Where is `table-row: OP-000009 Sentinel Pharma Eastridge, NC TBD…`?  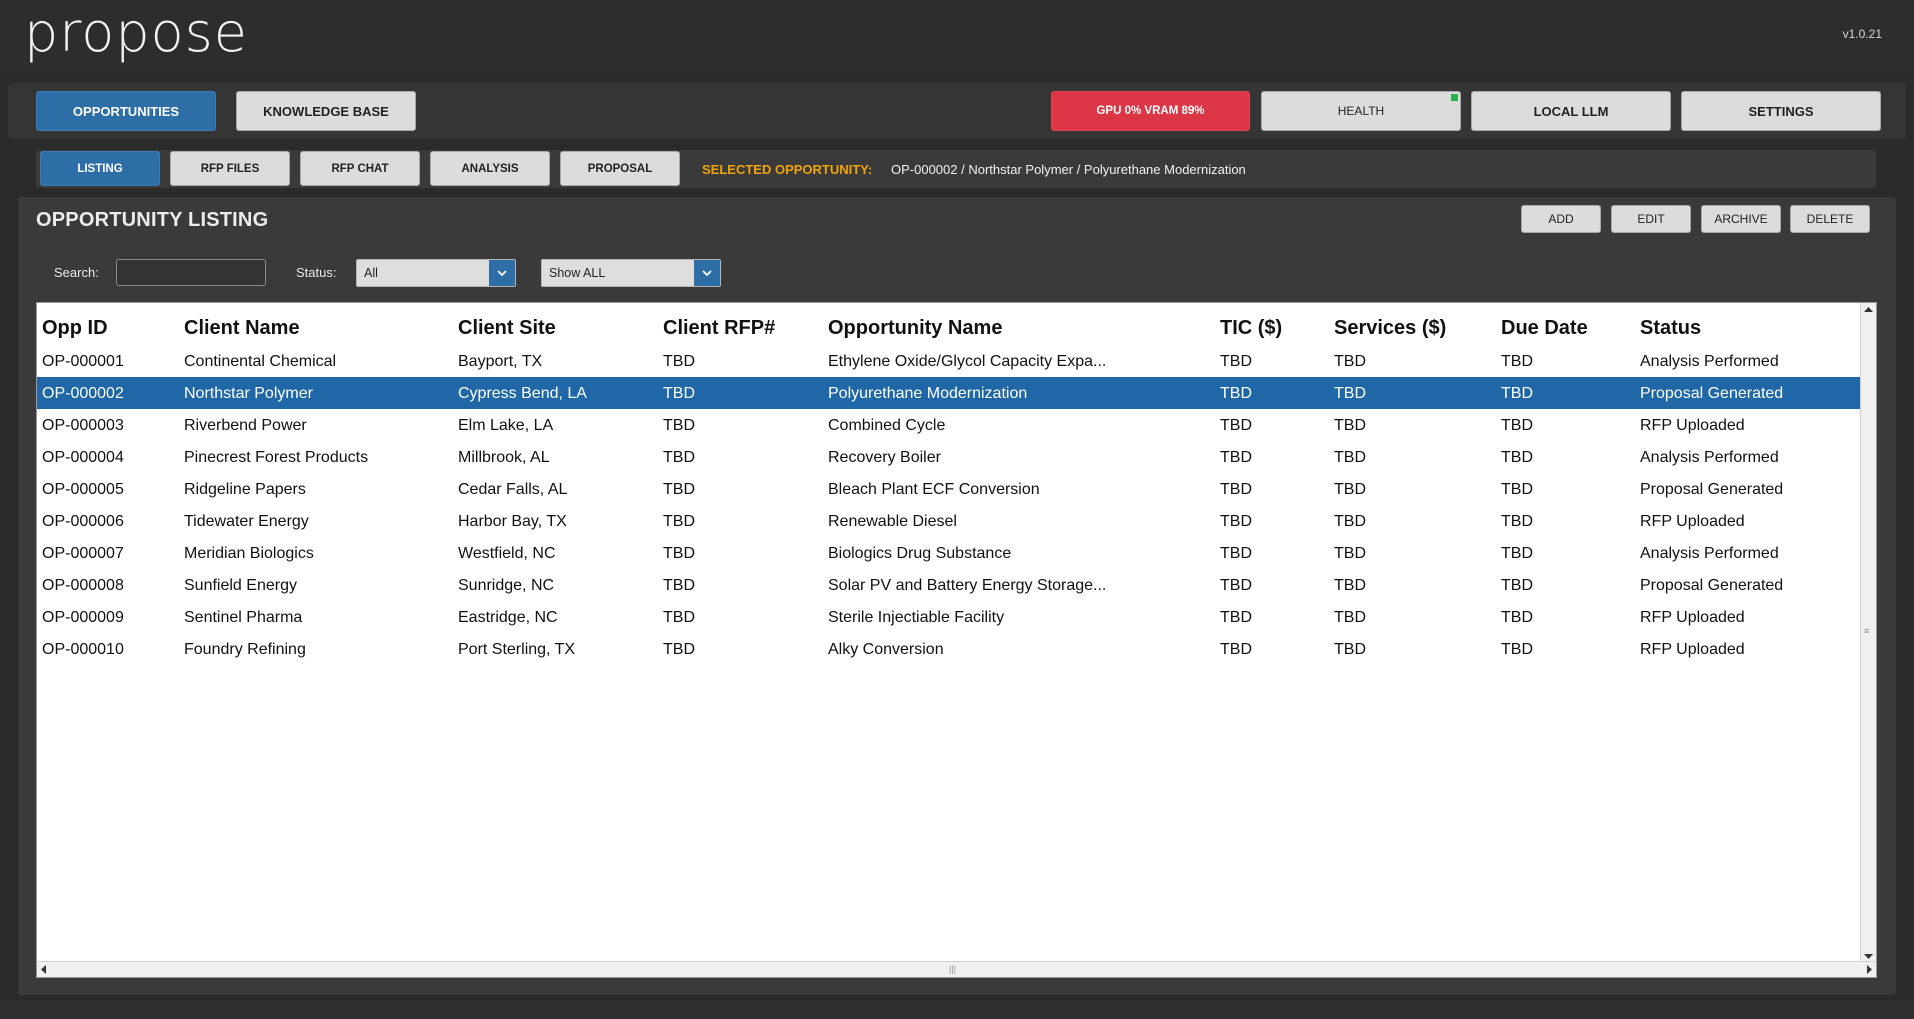 table-row: OP-000009 Sentinel Pharma Eastridge, NC TBD… is located at coordinates (949, 617).